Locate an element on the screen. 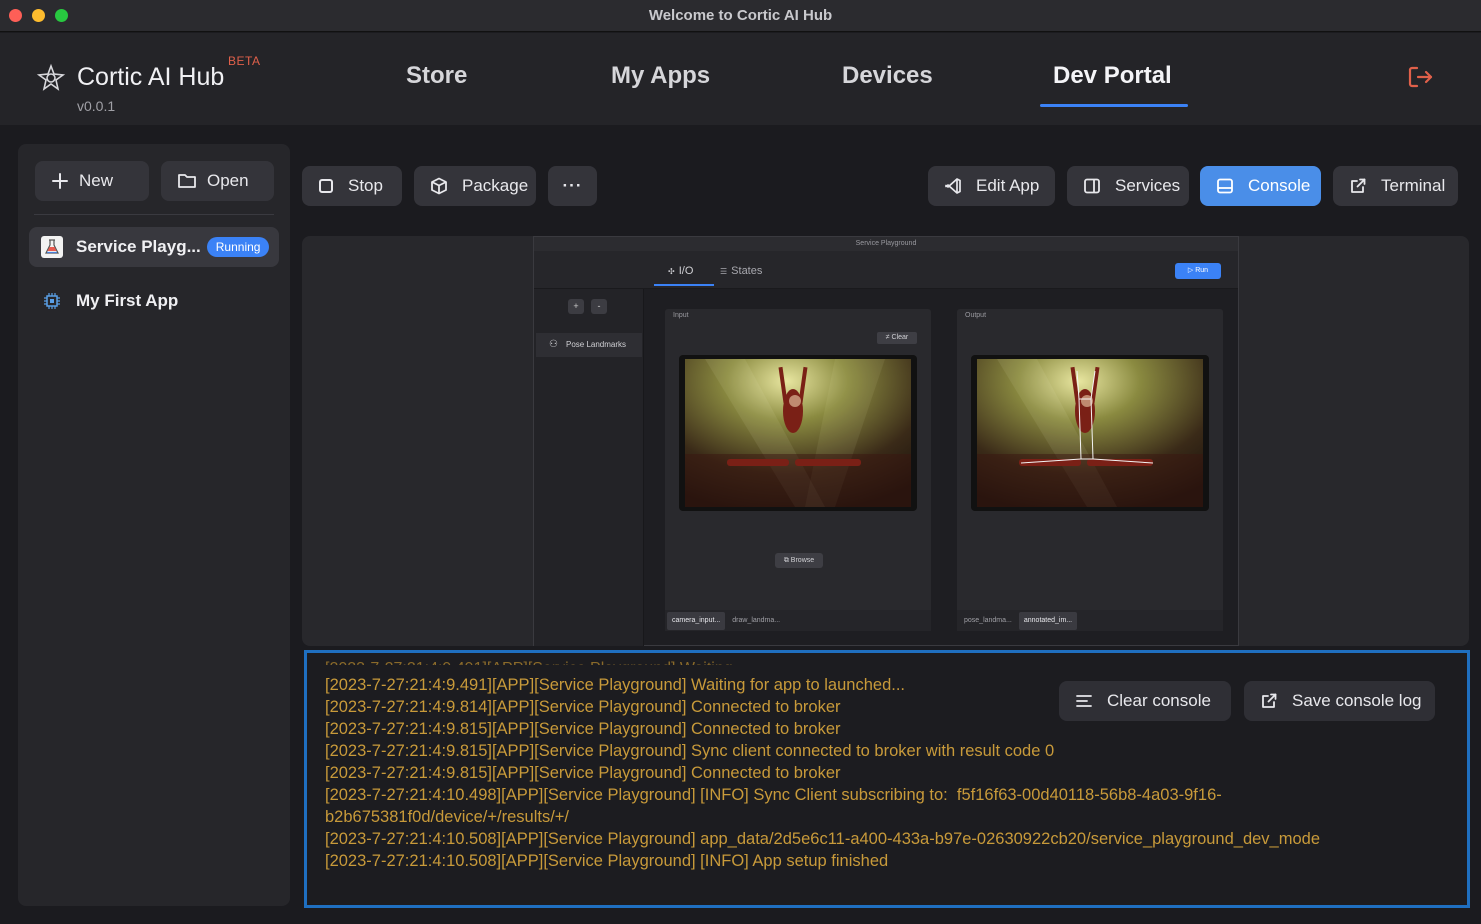 The height and width of the screenshot is (924, 1481). app-version: v0.0.1 is located at coordinates (96, 106).